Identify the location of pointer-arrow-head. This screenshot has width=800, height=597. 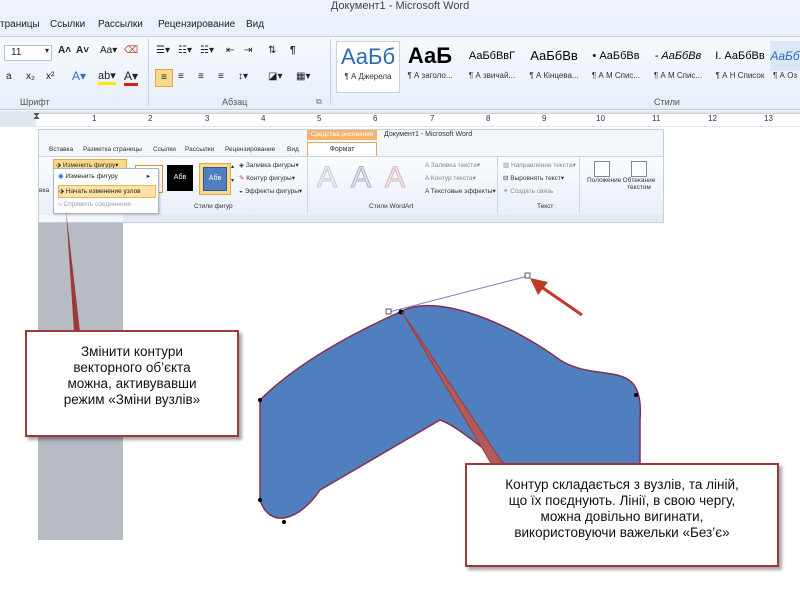
(539, 286).